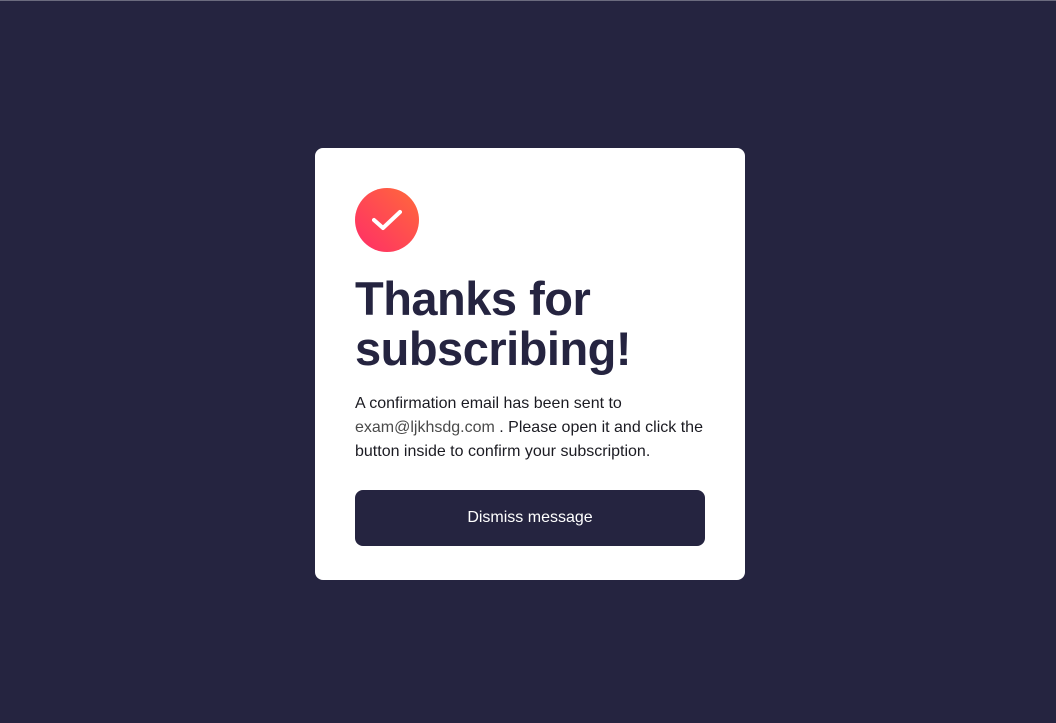  I want to click on check-icon, so click(387, 220).